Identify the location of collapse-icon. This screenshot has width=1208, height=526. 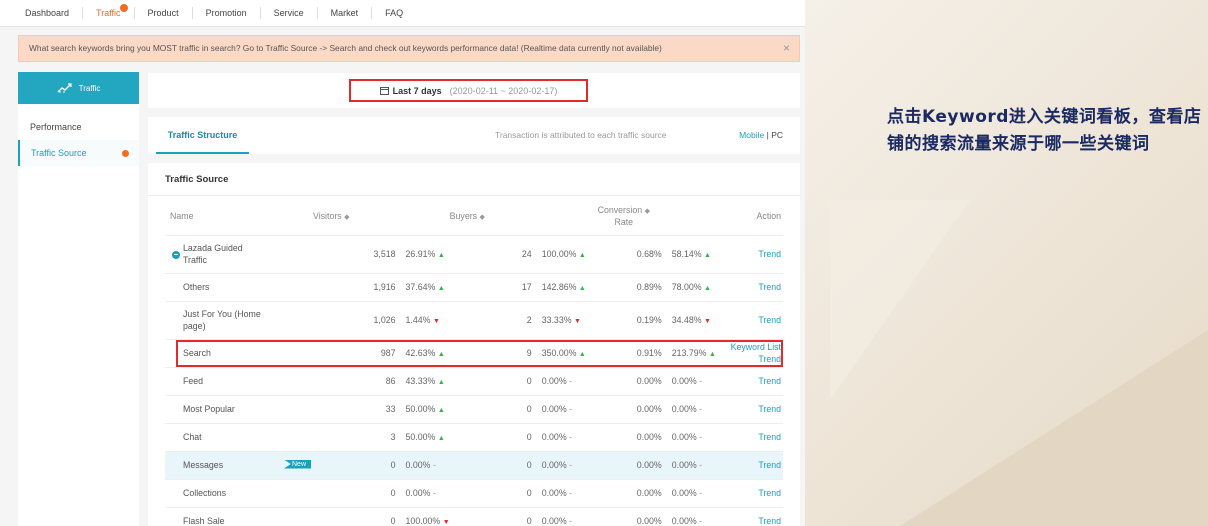
(176, 254).